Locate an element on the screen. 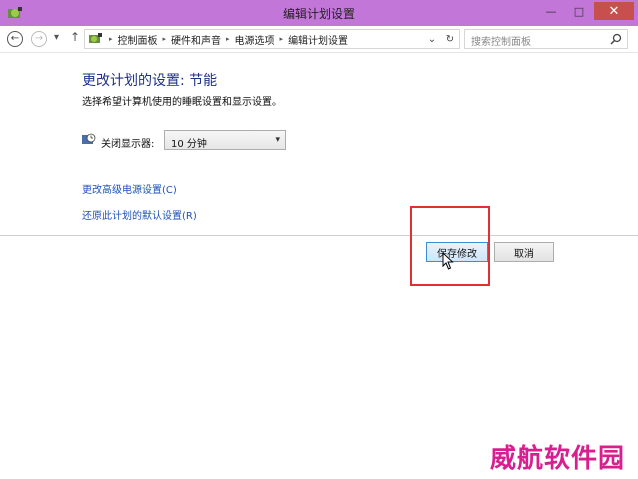 Image resolution: width=638 pixels, height=479 pixels. display-off-select: 10 分钟 ▾ is located at coordinates (225, 140).